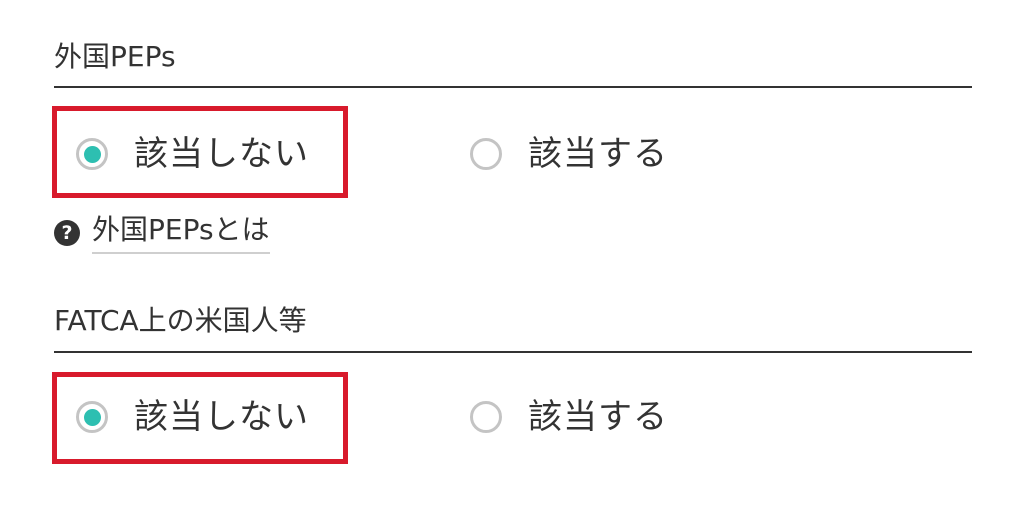  Describe the element at coordinates (180, 320) in the screenshot. I see `section-title-fatca: FATCA上の米国人等` at that location.